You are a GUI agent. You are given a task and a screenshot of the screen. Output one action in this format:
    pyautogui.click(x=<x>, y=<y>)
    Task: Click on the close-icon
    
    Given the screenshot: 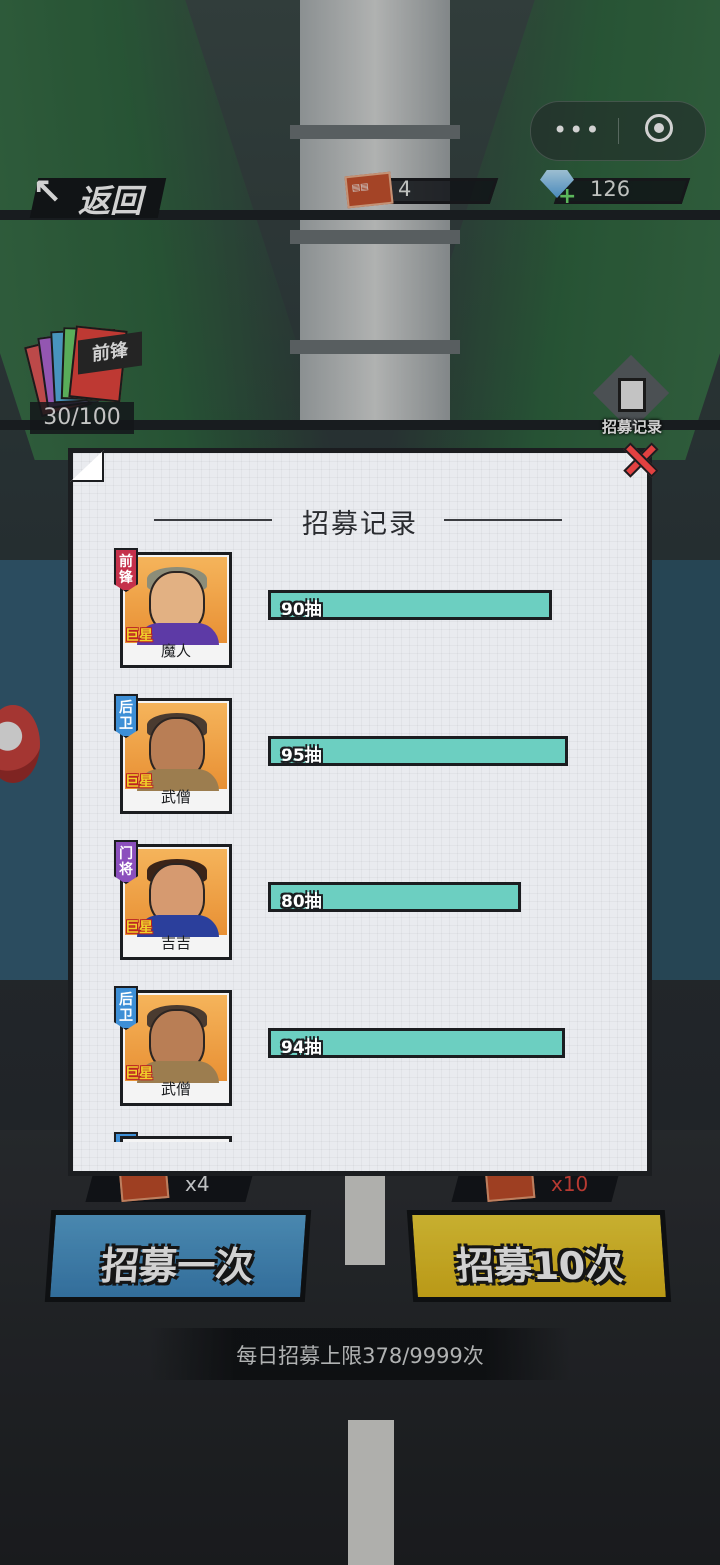 What is the action you would take?
    pyautogui.click(x=640, y=460)
    